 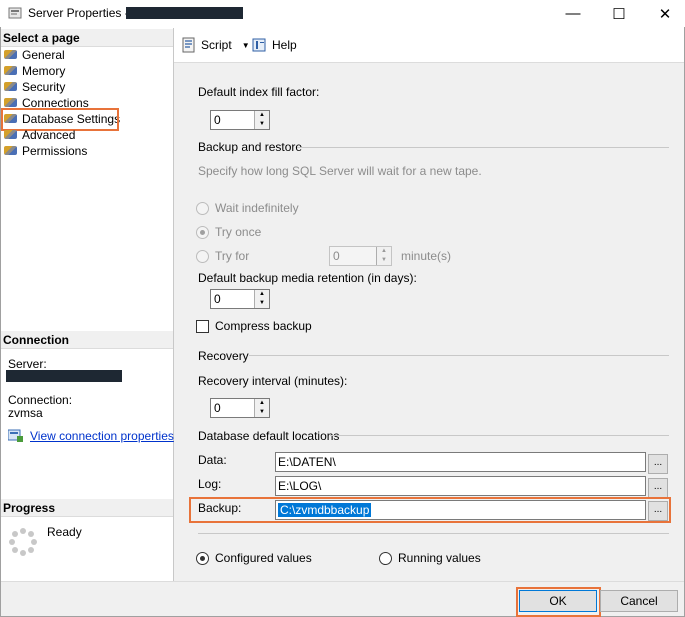 I want to click on server-label: Server:, so click(x=27, y=364).